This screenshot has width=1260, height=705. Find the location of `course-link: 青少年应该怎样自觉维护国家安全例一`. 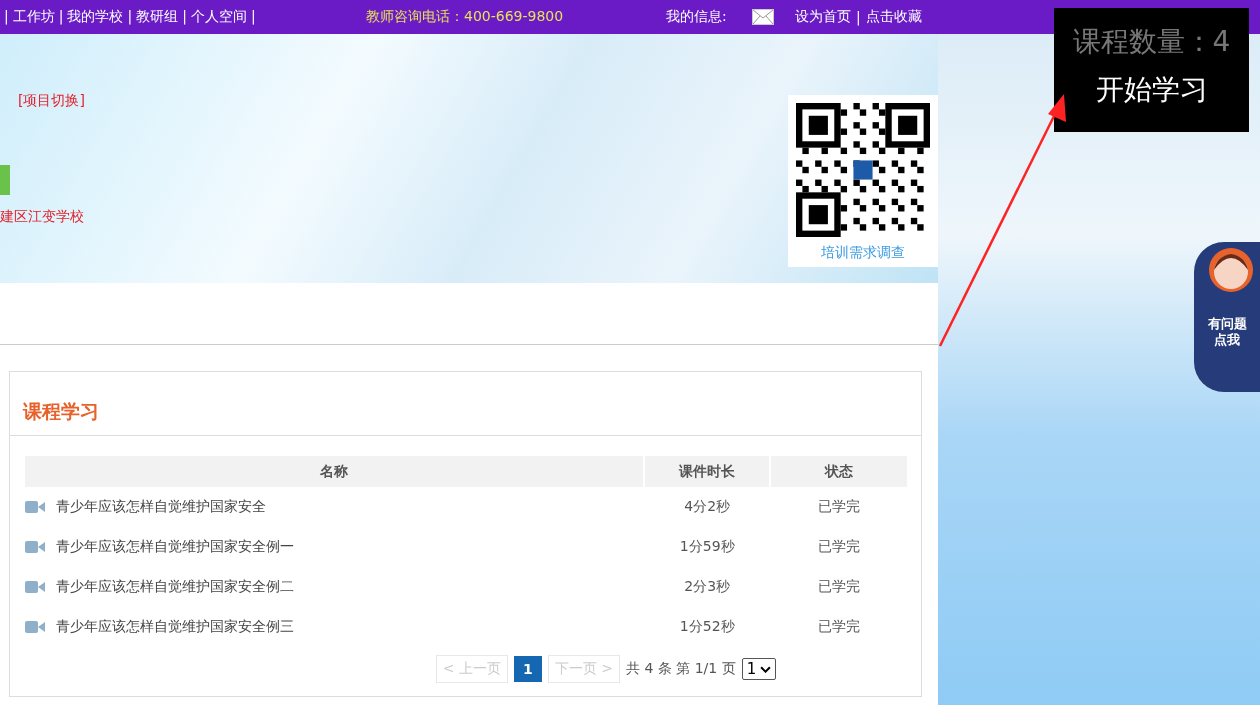

course-link: 青少年应该怎样自觉维护国家安全例一 is located at coordinates (175, 547).